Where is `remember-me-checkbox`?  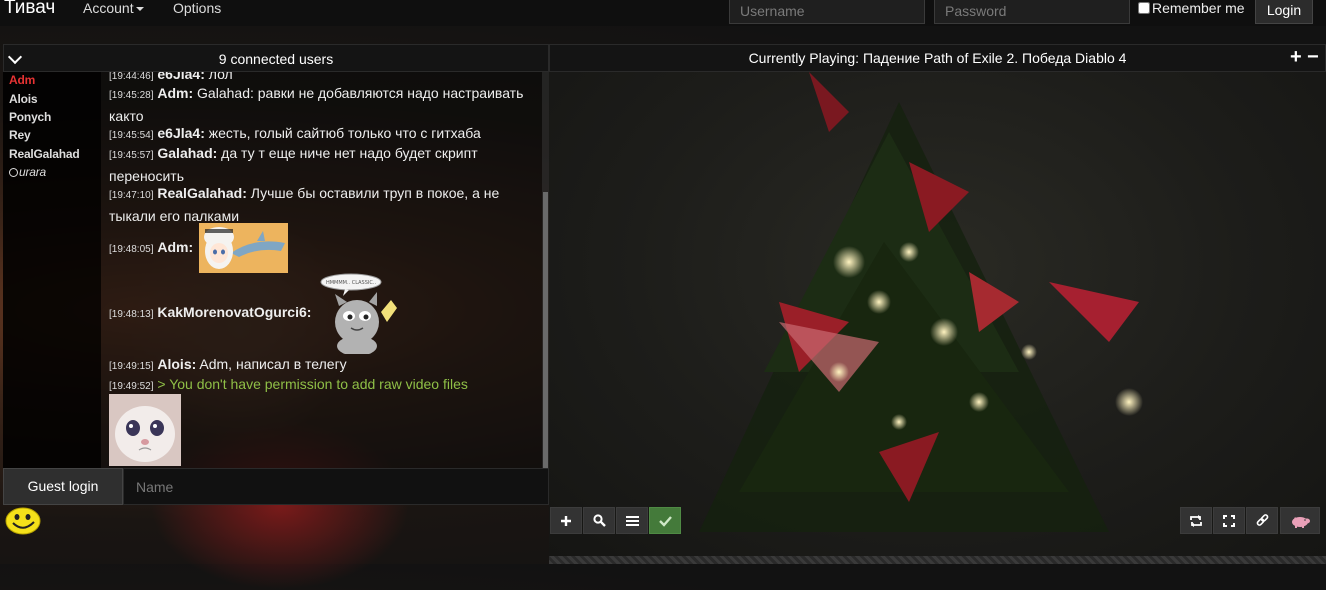 remember-me-checkbox is located at coordinates (1144, 8).